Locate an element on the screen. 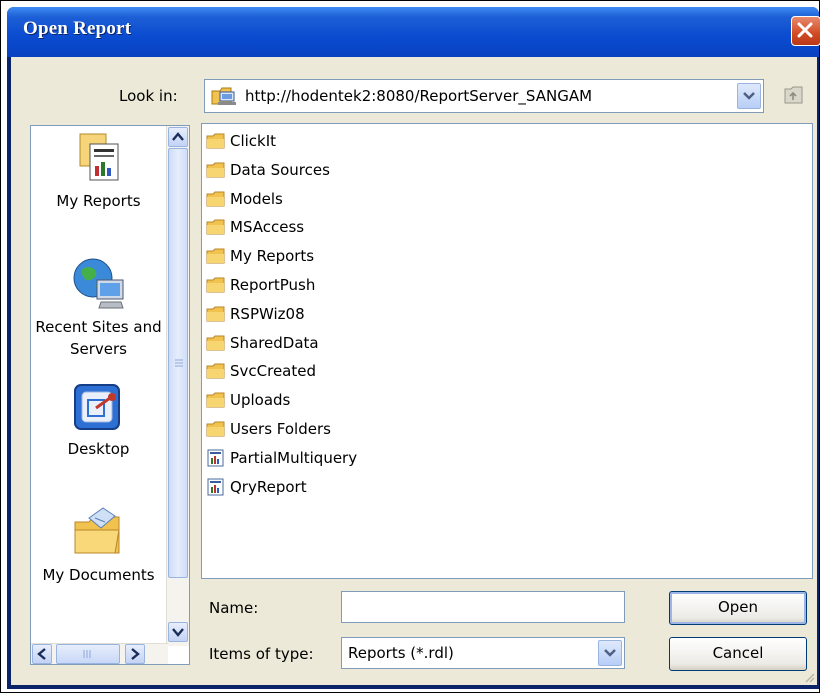  list-item-label: SvcCreated is located at coordinates (273, 371).